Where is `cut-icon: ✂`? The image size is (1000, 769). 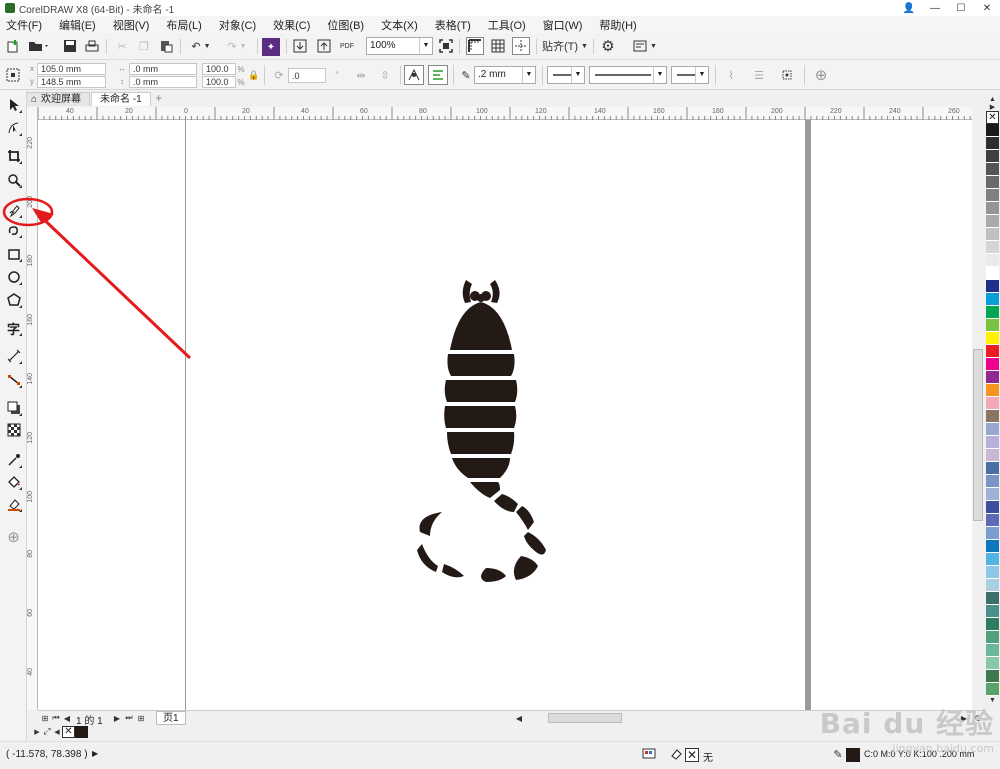 cut-icon: ✂ is located at coordinates (122, 46).